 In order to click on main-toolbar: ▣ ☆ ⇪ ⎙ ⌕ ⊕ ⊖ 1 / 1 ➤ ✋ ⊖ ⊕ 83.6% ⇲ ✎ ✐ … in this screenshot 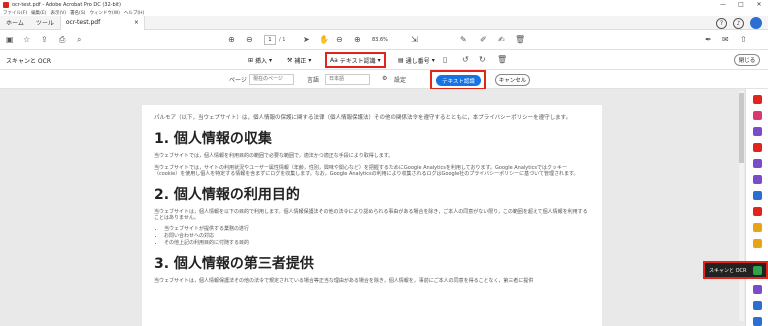, I will do `click(384, 40)`.